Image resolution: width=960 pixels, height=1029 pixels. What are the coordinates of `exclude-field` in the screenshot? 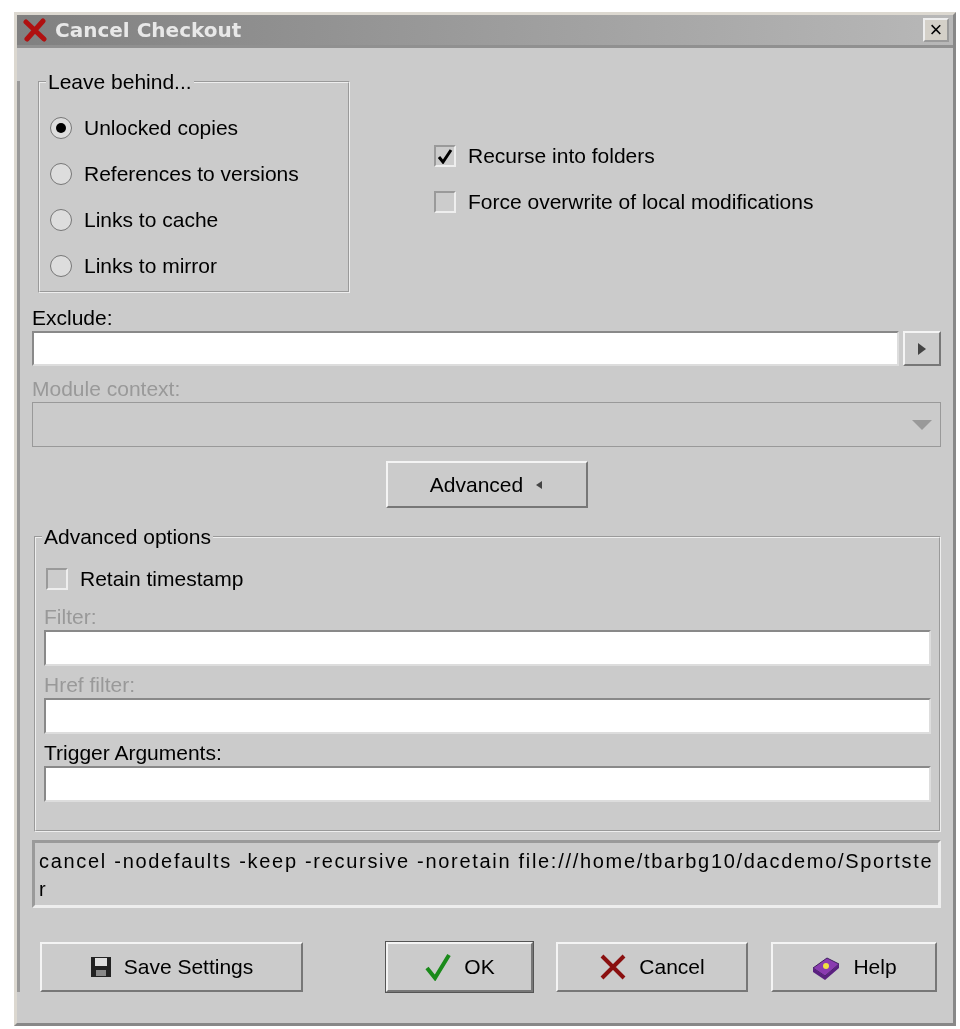 It's located at (465, 348).